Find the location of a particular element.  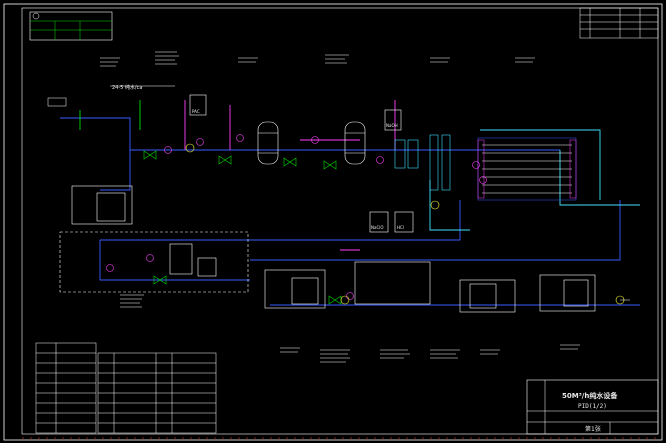

sheet-label: 第1张 is located at coordinates (593, 429).